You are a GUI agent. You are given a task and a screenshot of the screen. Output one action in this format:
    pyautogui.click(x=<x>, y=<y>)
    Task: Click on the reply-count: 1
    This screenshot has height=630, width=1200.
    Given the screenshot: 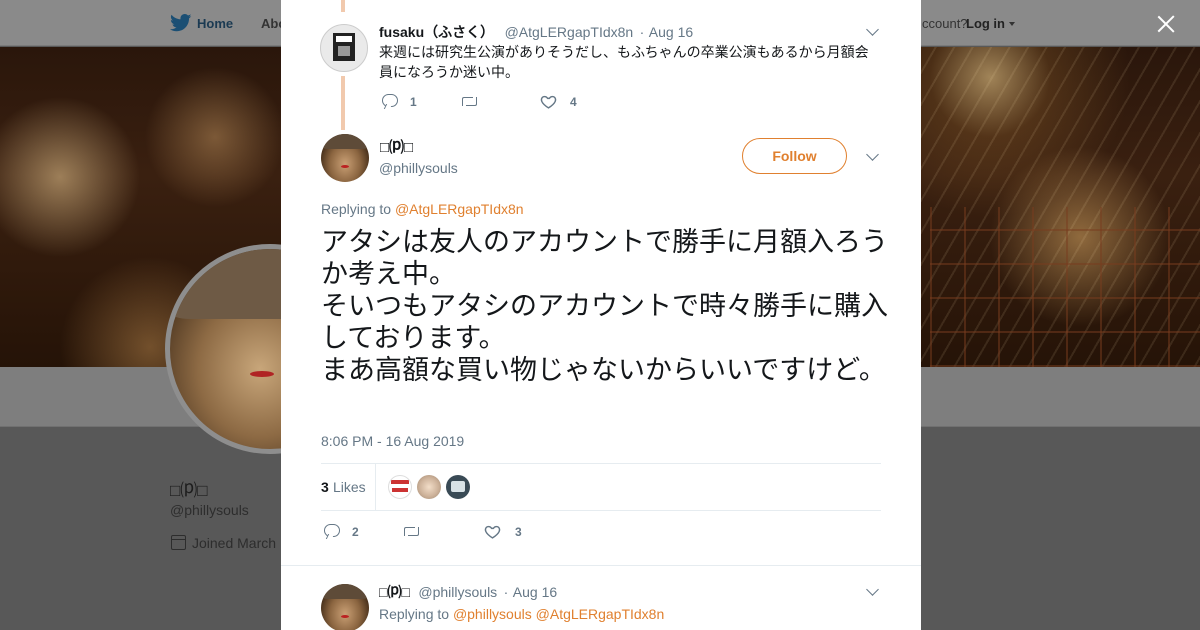 What is the action you would take?
    pyautogui.click(x=413, y=102)
    